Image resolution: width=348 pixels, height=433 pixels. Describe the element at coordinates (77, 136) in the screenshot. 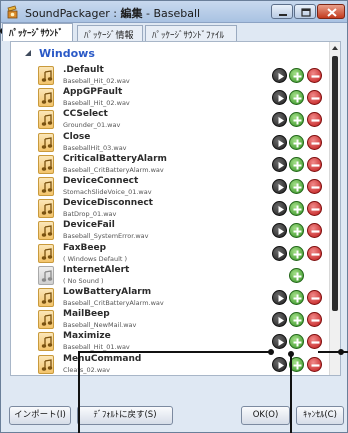

I see `sound-event-name: Close` at that location.